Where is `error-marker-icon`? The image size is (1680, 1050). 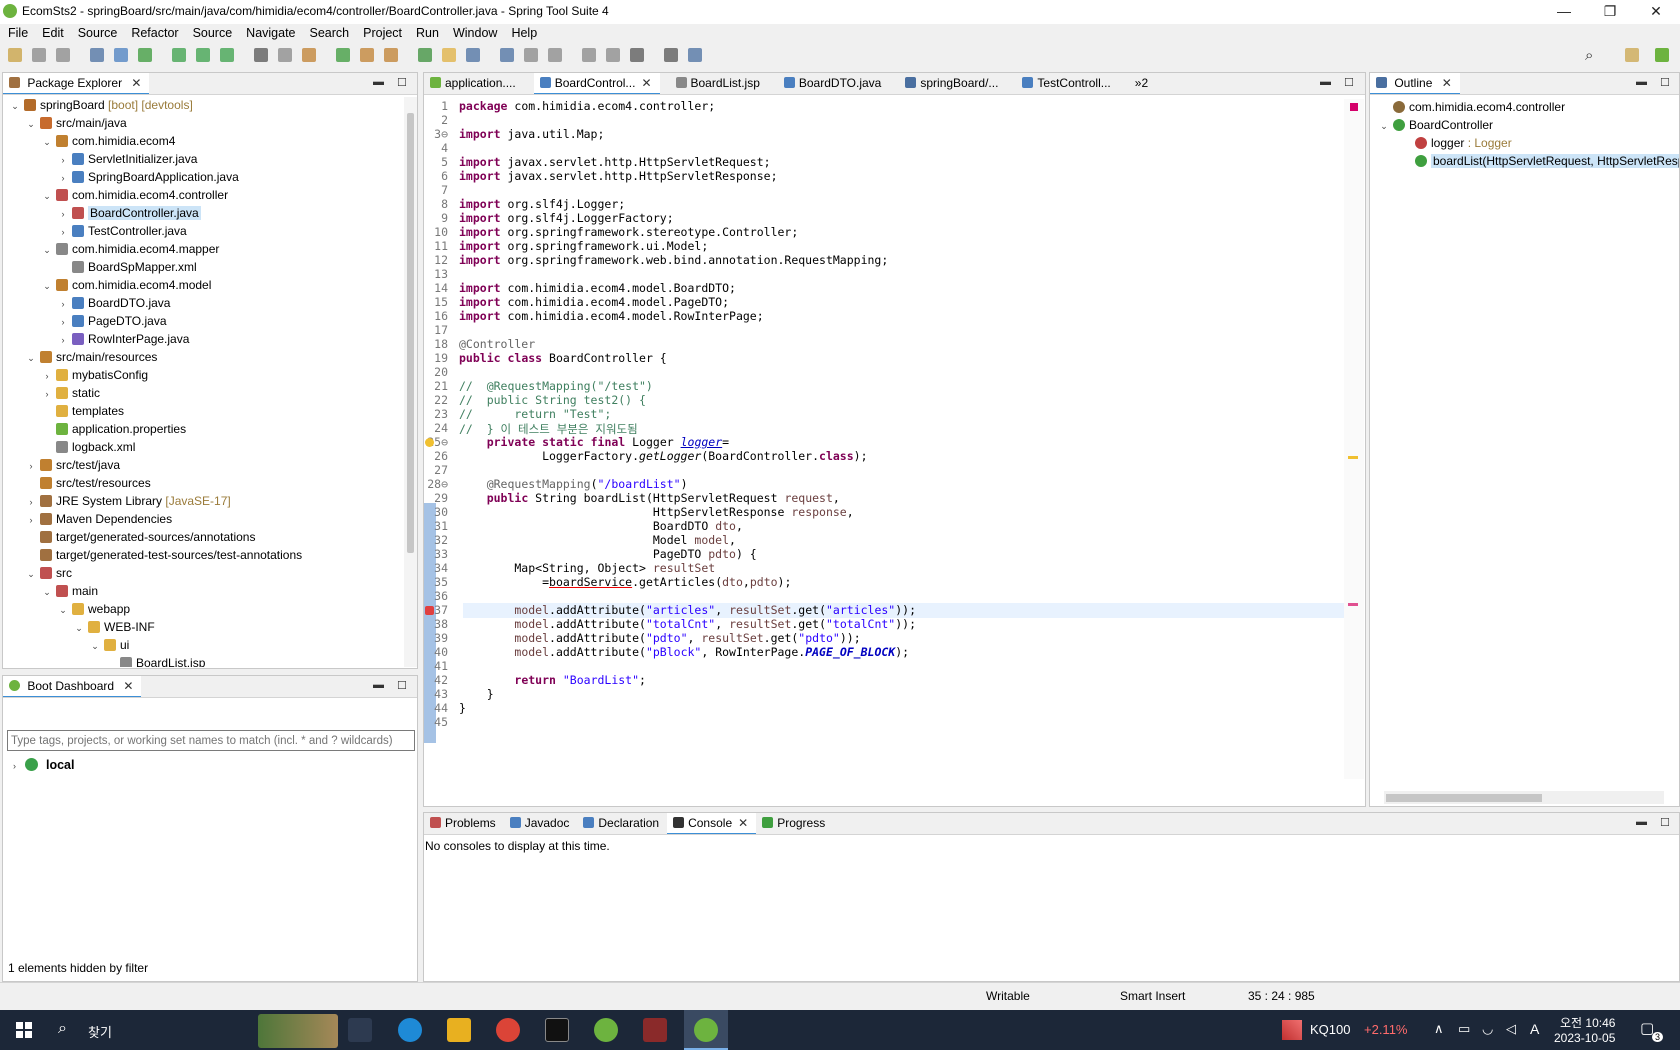 error-marker-icon is located at coordinates (1354, 107).